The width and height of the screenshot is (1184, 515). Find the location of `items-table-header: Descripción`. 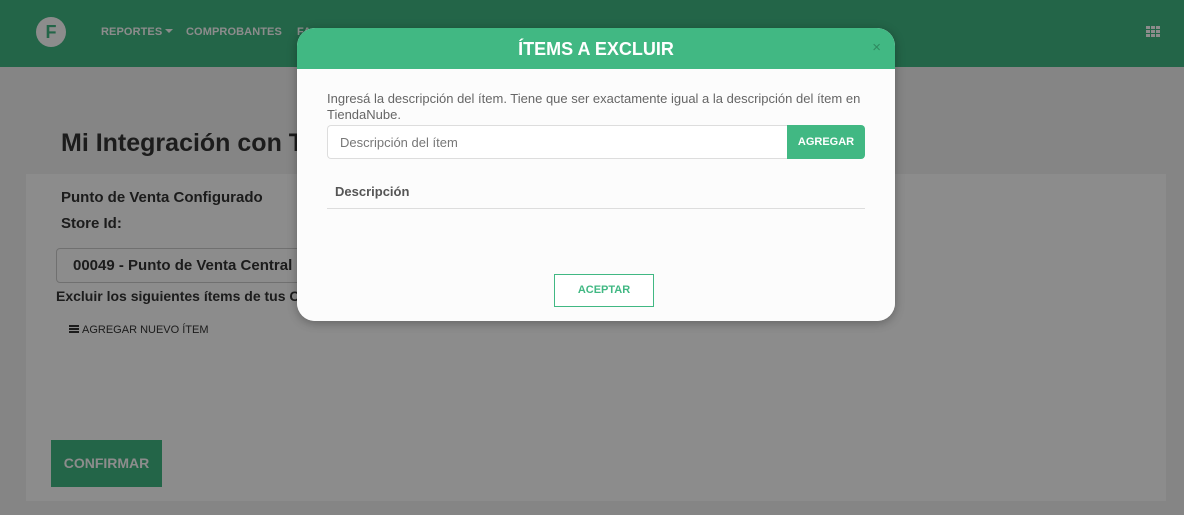

items-table-header: Descripción is located at coordinates (596, 194).